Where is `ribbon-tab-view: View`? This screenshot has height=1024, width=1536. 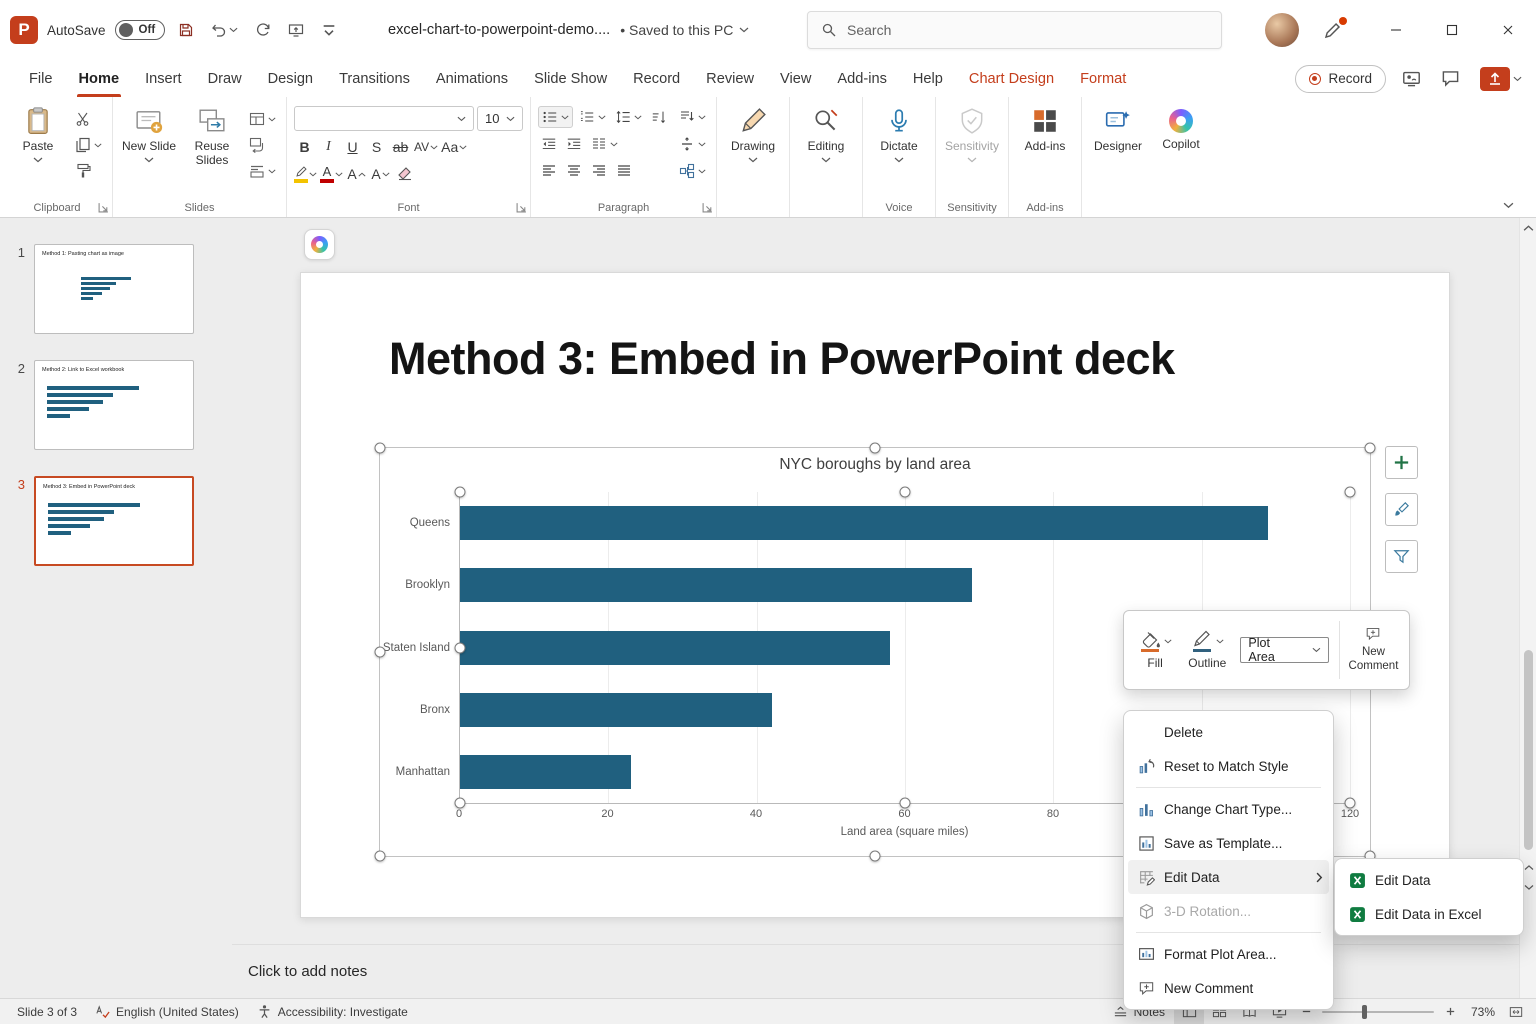
ribbon-tab-view: View is located at coordinates (795, 78).